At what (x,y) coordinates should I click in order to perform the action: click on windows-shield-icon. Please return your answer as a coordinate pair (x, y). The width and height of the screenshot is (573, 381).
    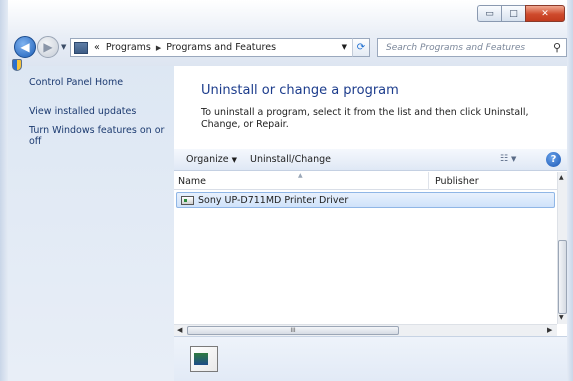
    Looking at the image, I should click on (17, 65).